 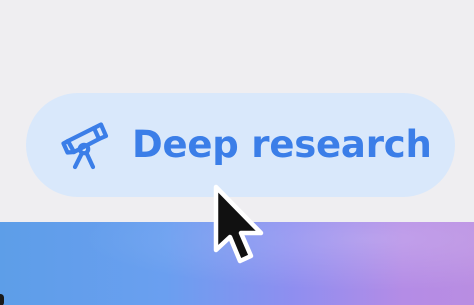 What do you see at coordinates (86, 145) in the screenshot?
I see `telescope-icon` at bounding box center [86, 145].